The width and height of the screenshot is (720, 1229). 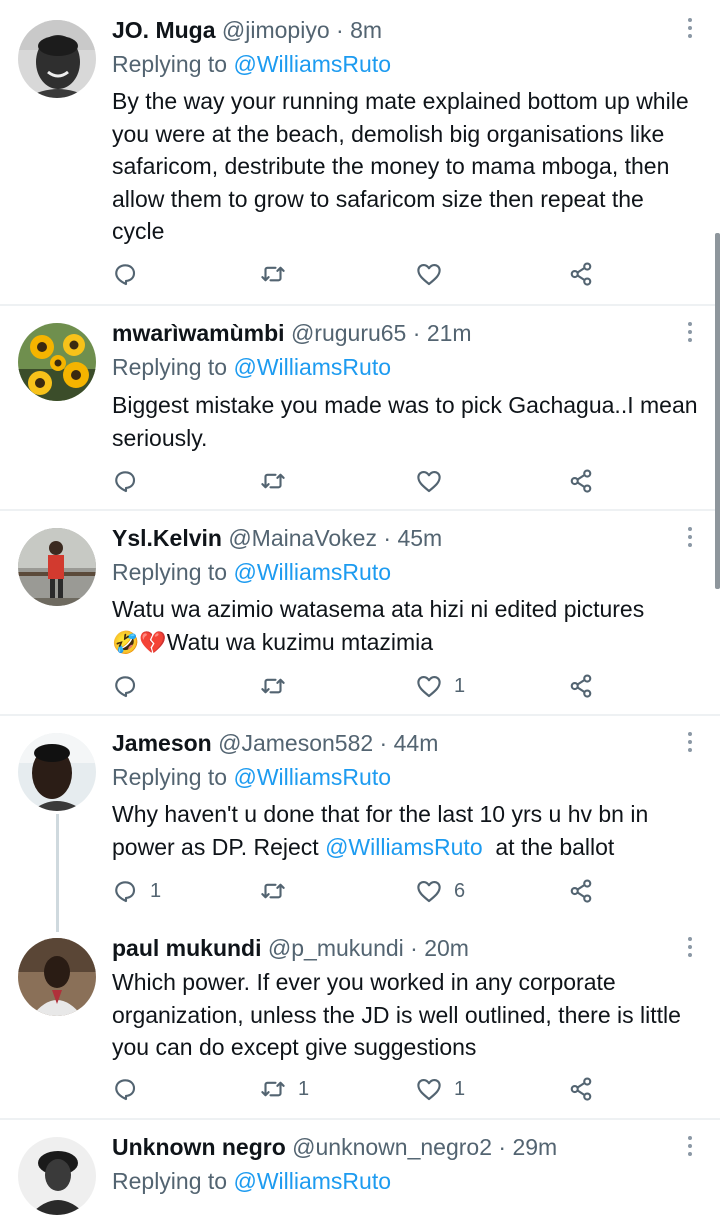 I want to click on display-name: JO. Muga, so click(x=164, y=30).